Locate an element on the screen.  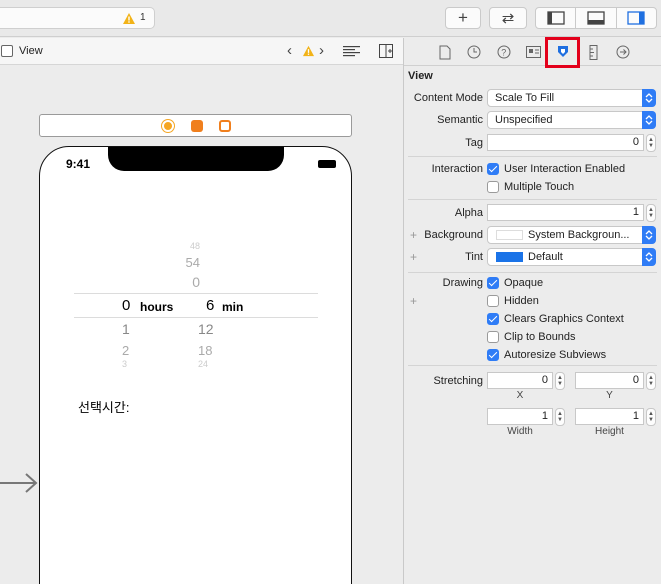
history-inspector-tab is located at coordinates (474, 52).